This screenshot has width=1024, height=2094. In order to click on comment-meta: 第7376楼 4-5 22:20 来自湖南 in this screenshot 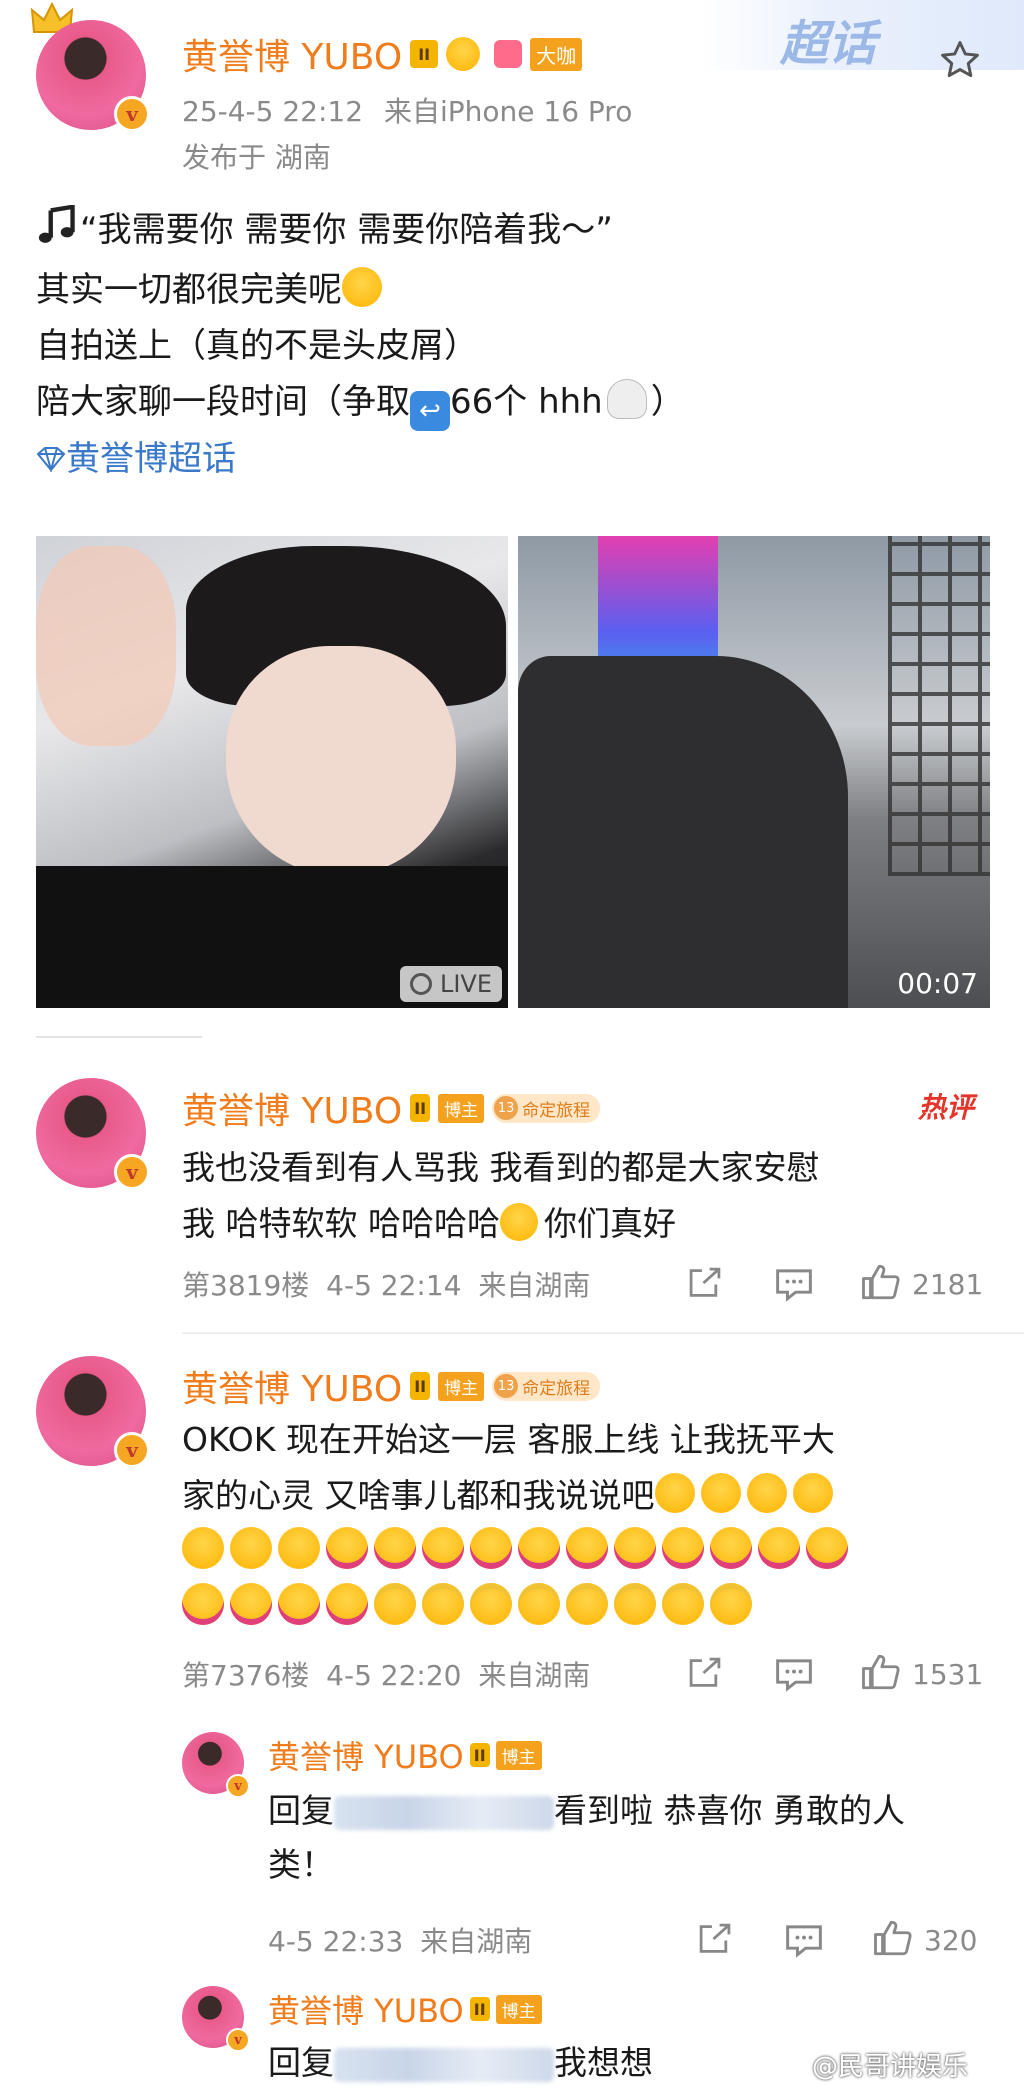, I will do `click(386, 1675)`.